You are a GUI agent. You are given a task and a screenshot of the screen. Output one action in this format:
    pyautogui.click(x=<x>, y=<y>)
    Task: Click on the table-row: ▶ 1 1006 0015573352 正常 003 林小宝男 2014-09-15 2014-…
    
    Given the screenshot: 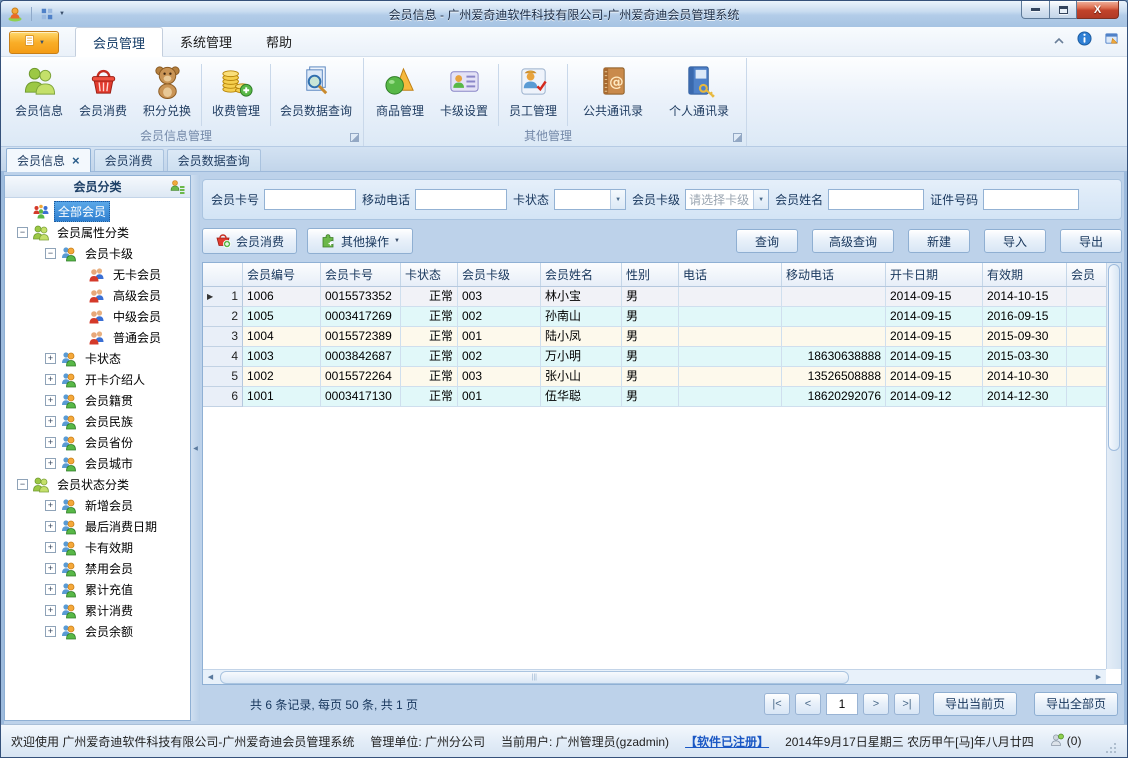 What is the action you would take?
    pyautogui.click(x=654, y=297)
    